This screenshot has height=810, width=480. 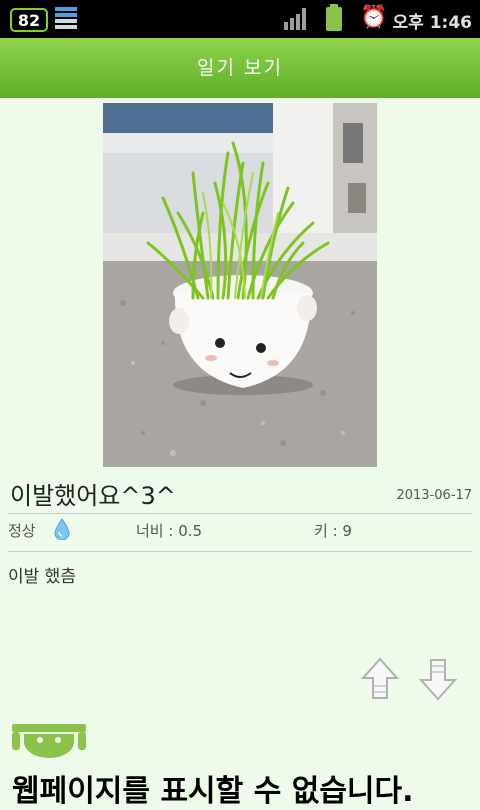 I want to click on alarm-icon: ⏰, so click(x=374, y=17).